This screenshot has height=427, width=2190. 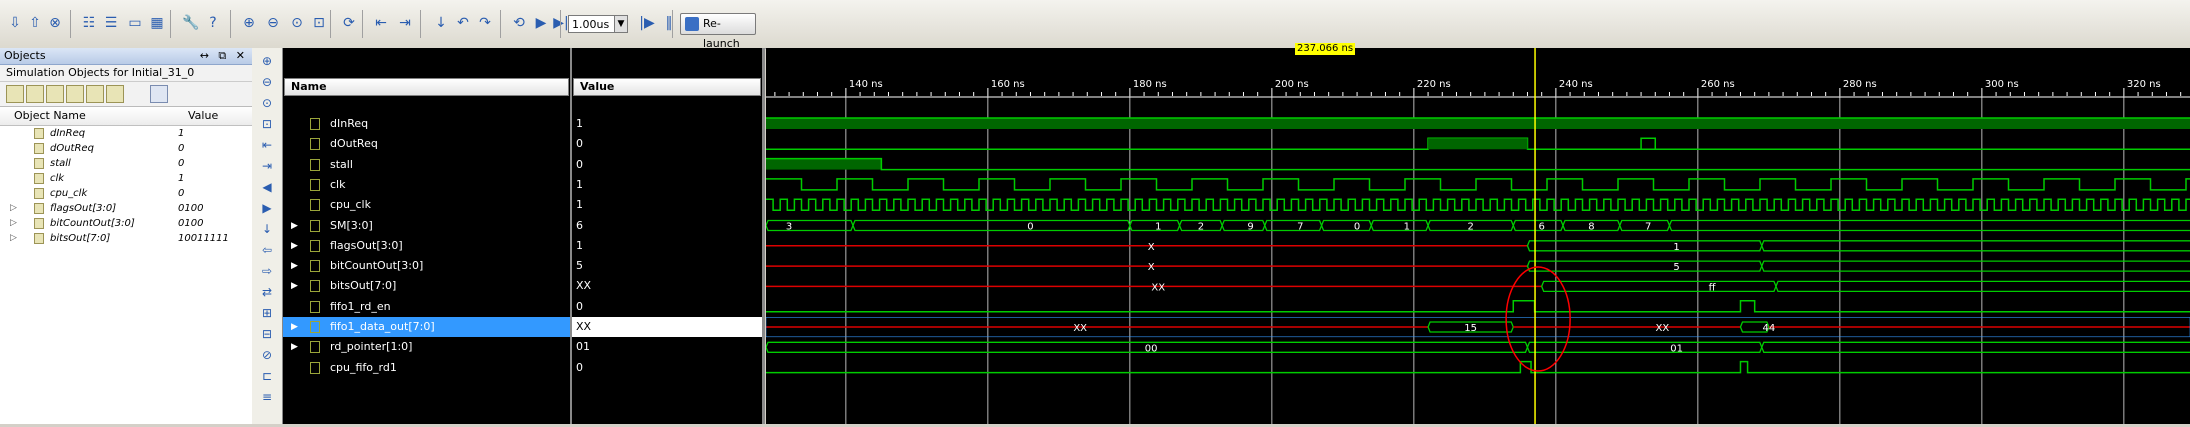 What do you see at coordinates (267, 208) in the screenshot?
I see `next-transition-icon: ▶` at bounding box center [267, 208].